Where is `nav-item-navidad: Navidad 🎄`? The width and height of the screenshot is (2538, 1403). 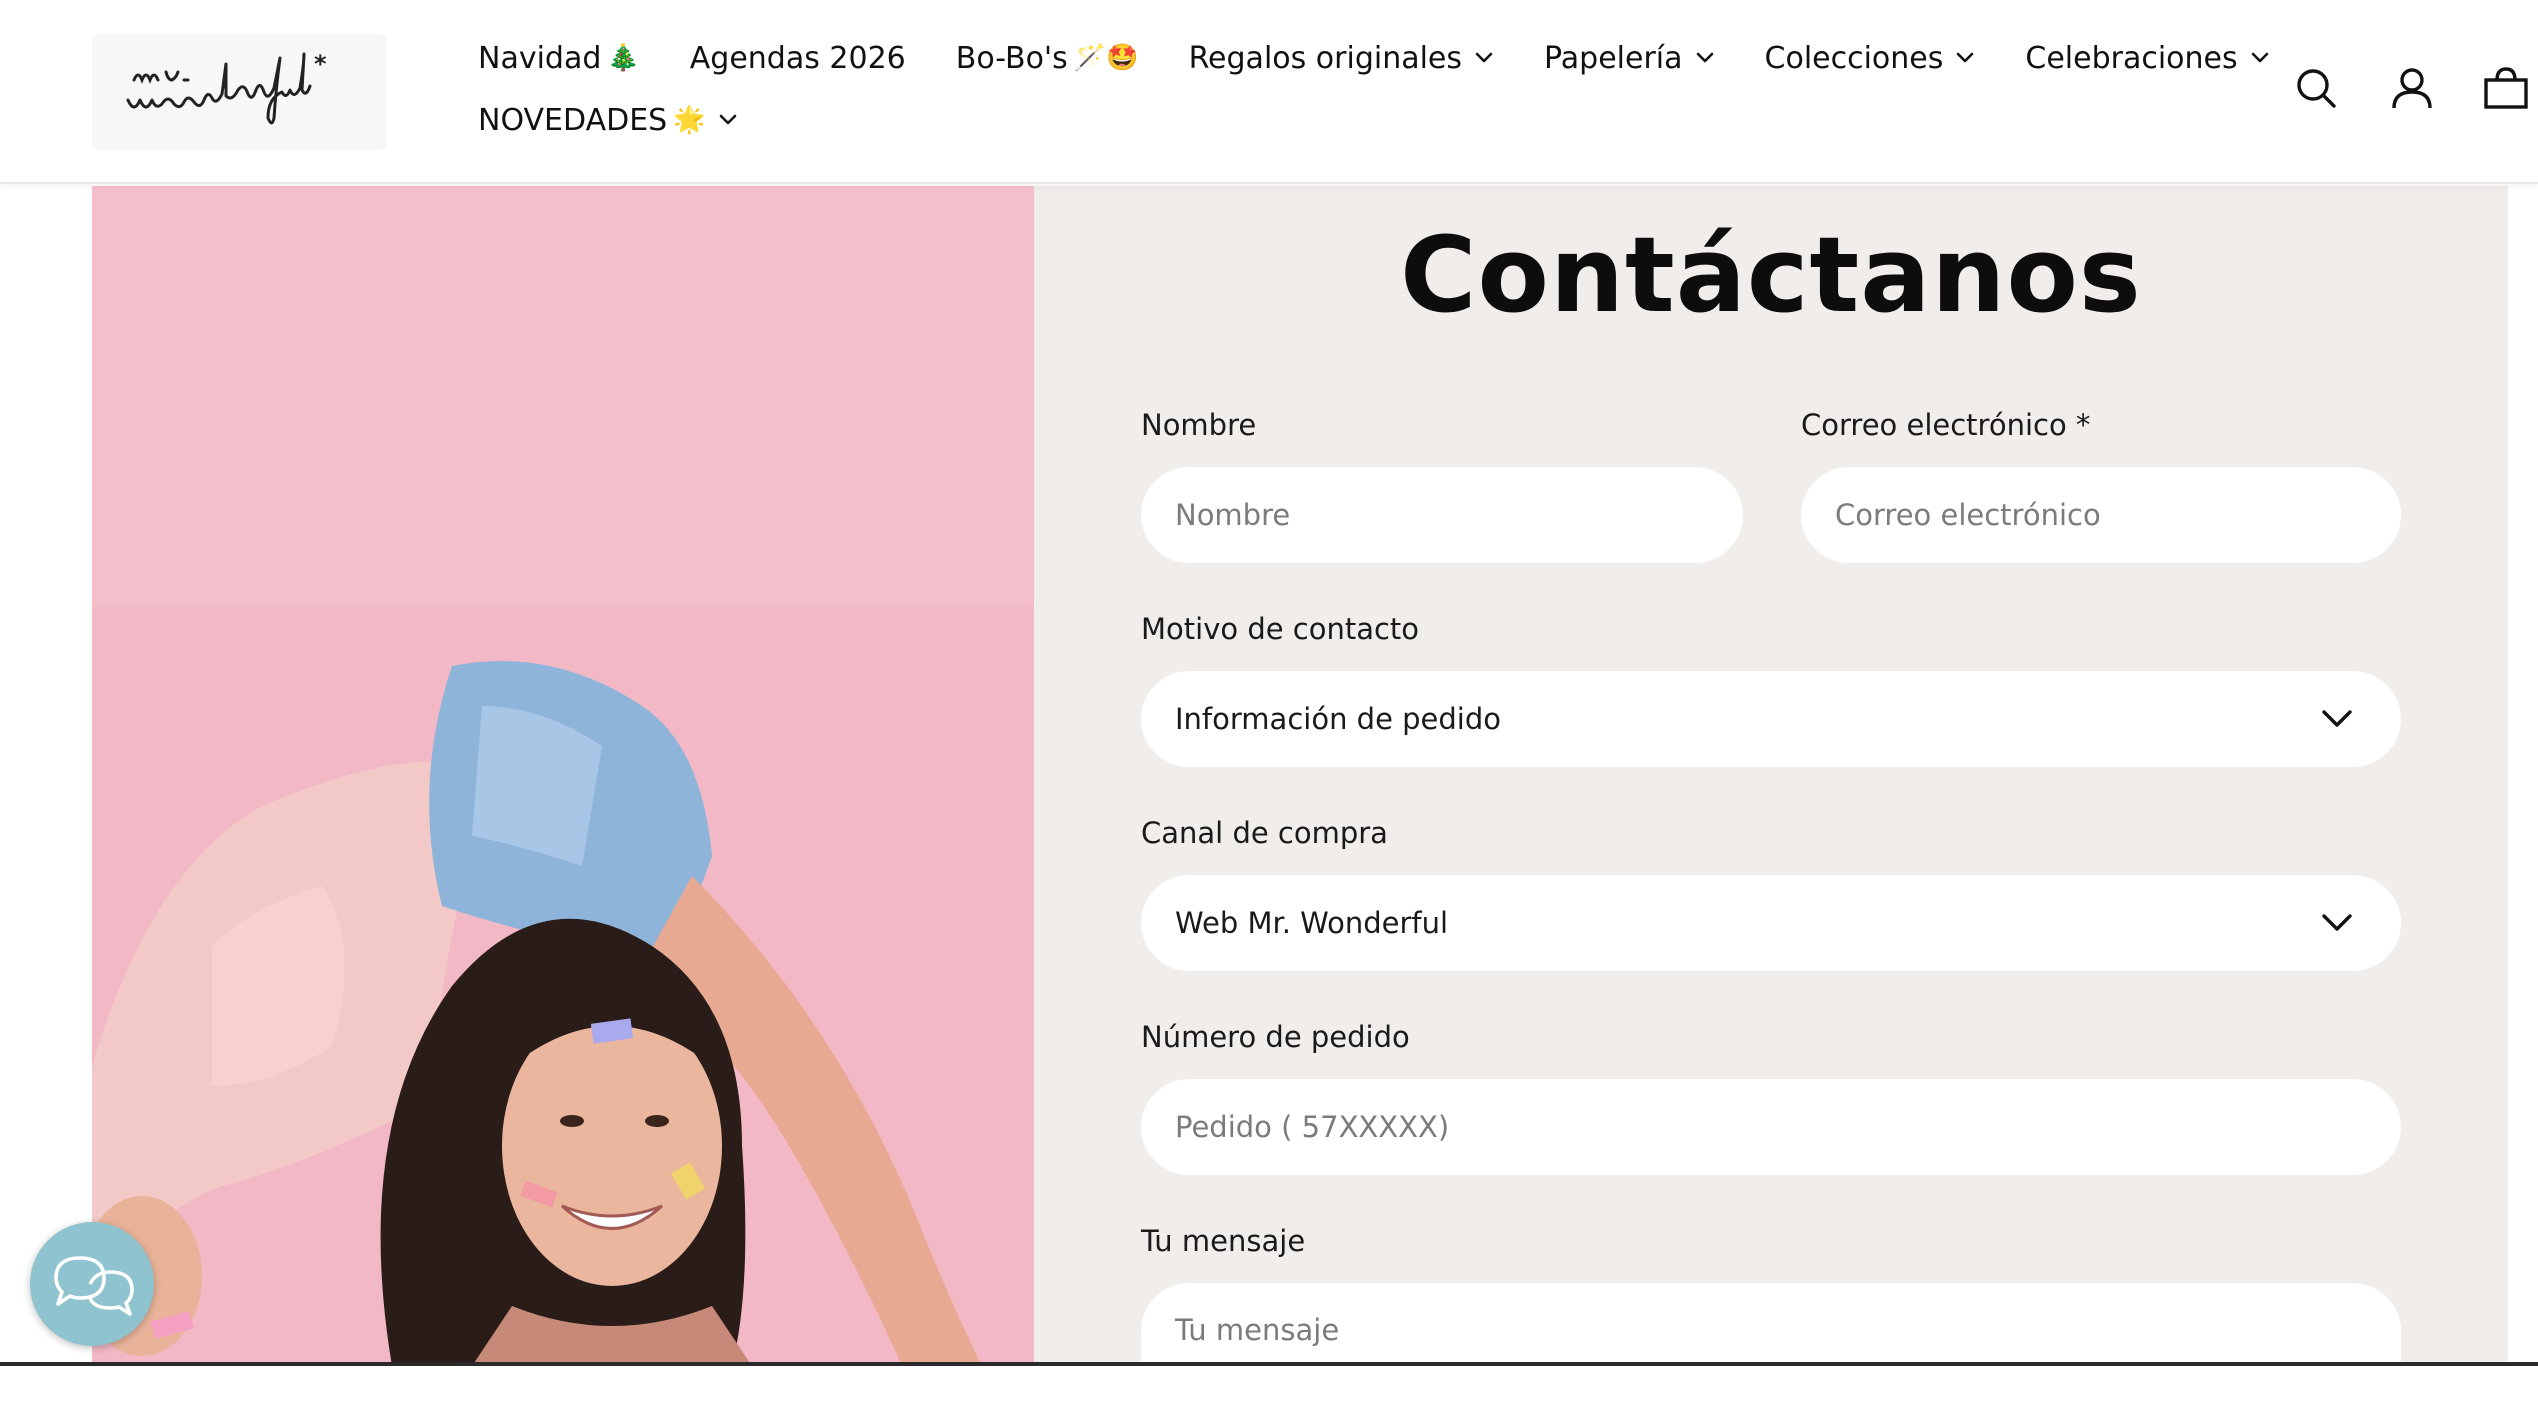
nav-item-navidad: Navidad 🎄 is located at coordinates (559, 58).